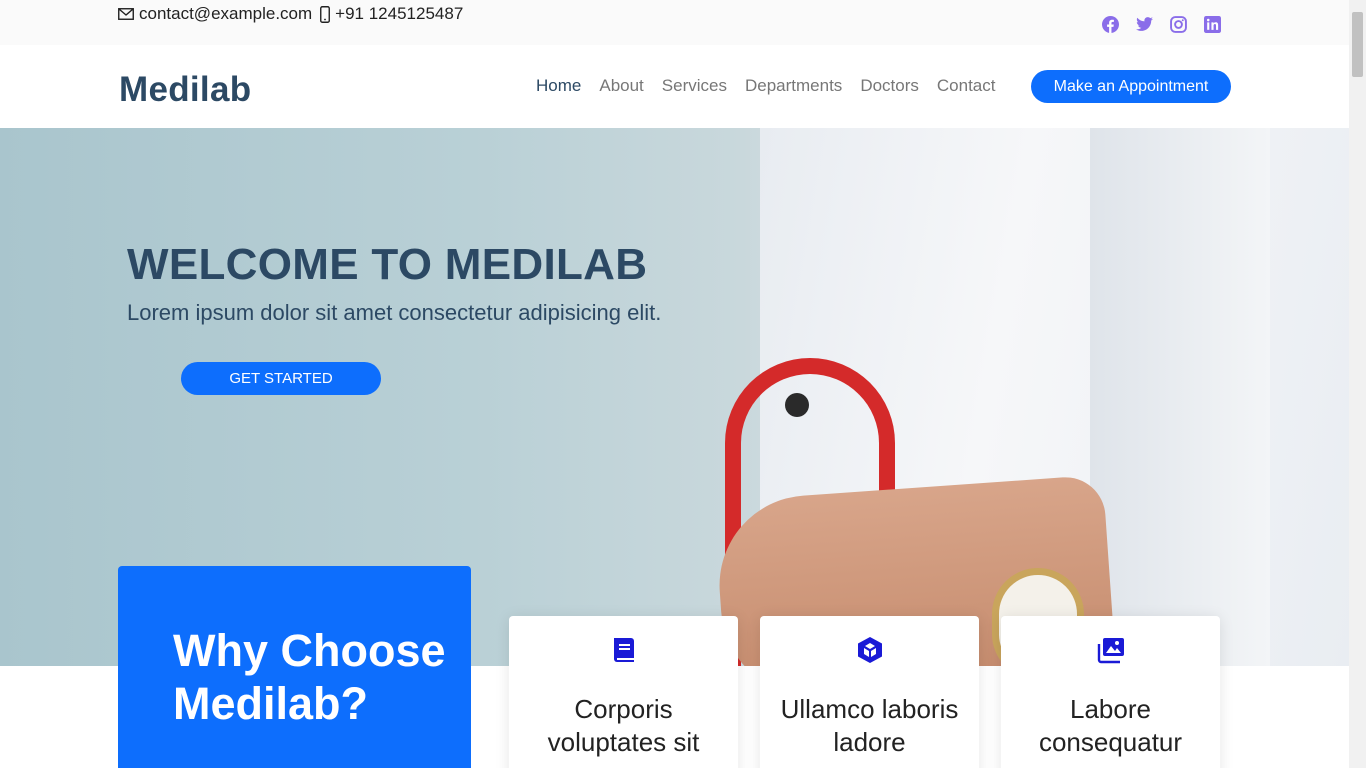 This screenshot has height=768, width=1366. Describe the element at coordinates (623, 725) in the screenshot. I see `feature-card-title: Corporis voluptates sit` at that location.